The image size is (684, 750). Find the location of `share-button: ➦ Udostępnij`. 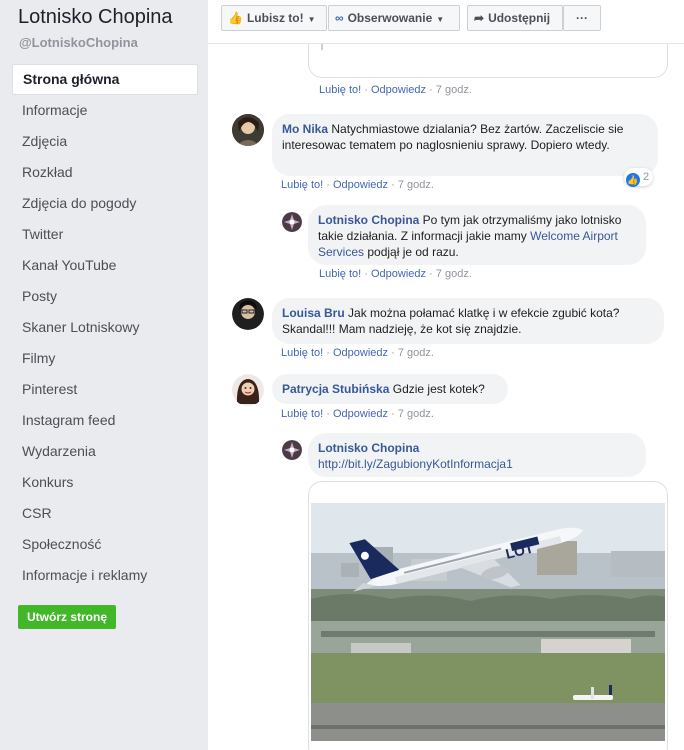

share-button: ➦ Udostępnij is located at coordinates (515, 18).